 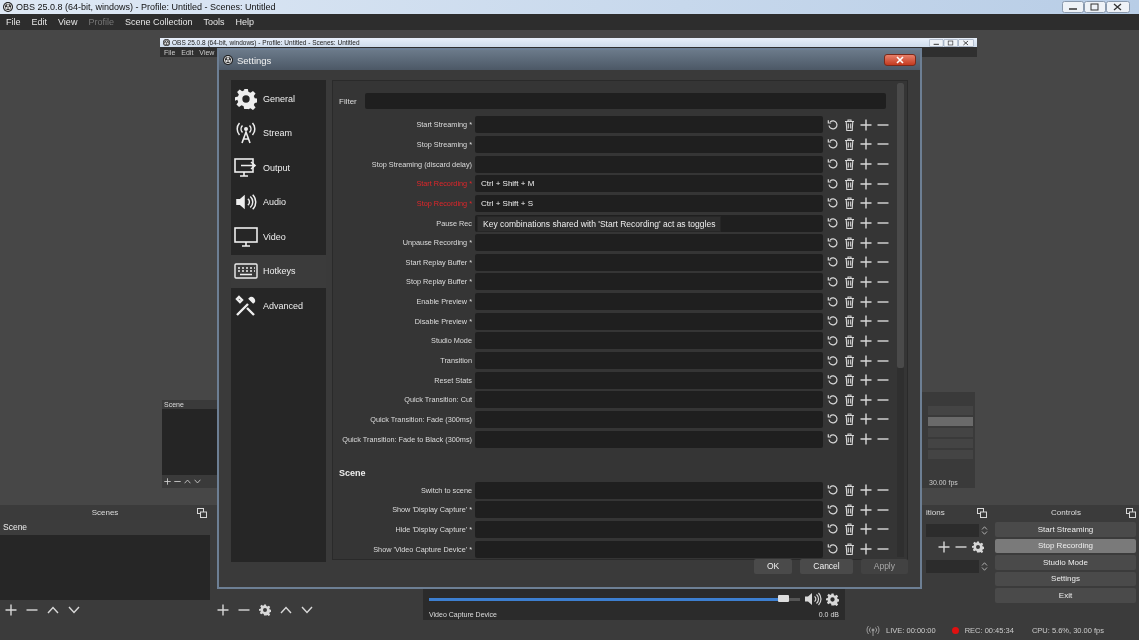 I want to click on menu-item: Help, so click(x=244, y=22).